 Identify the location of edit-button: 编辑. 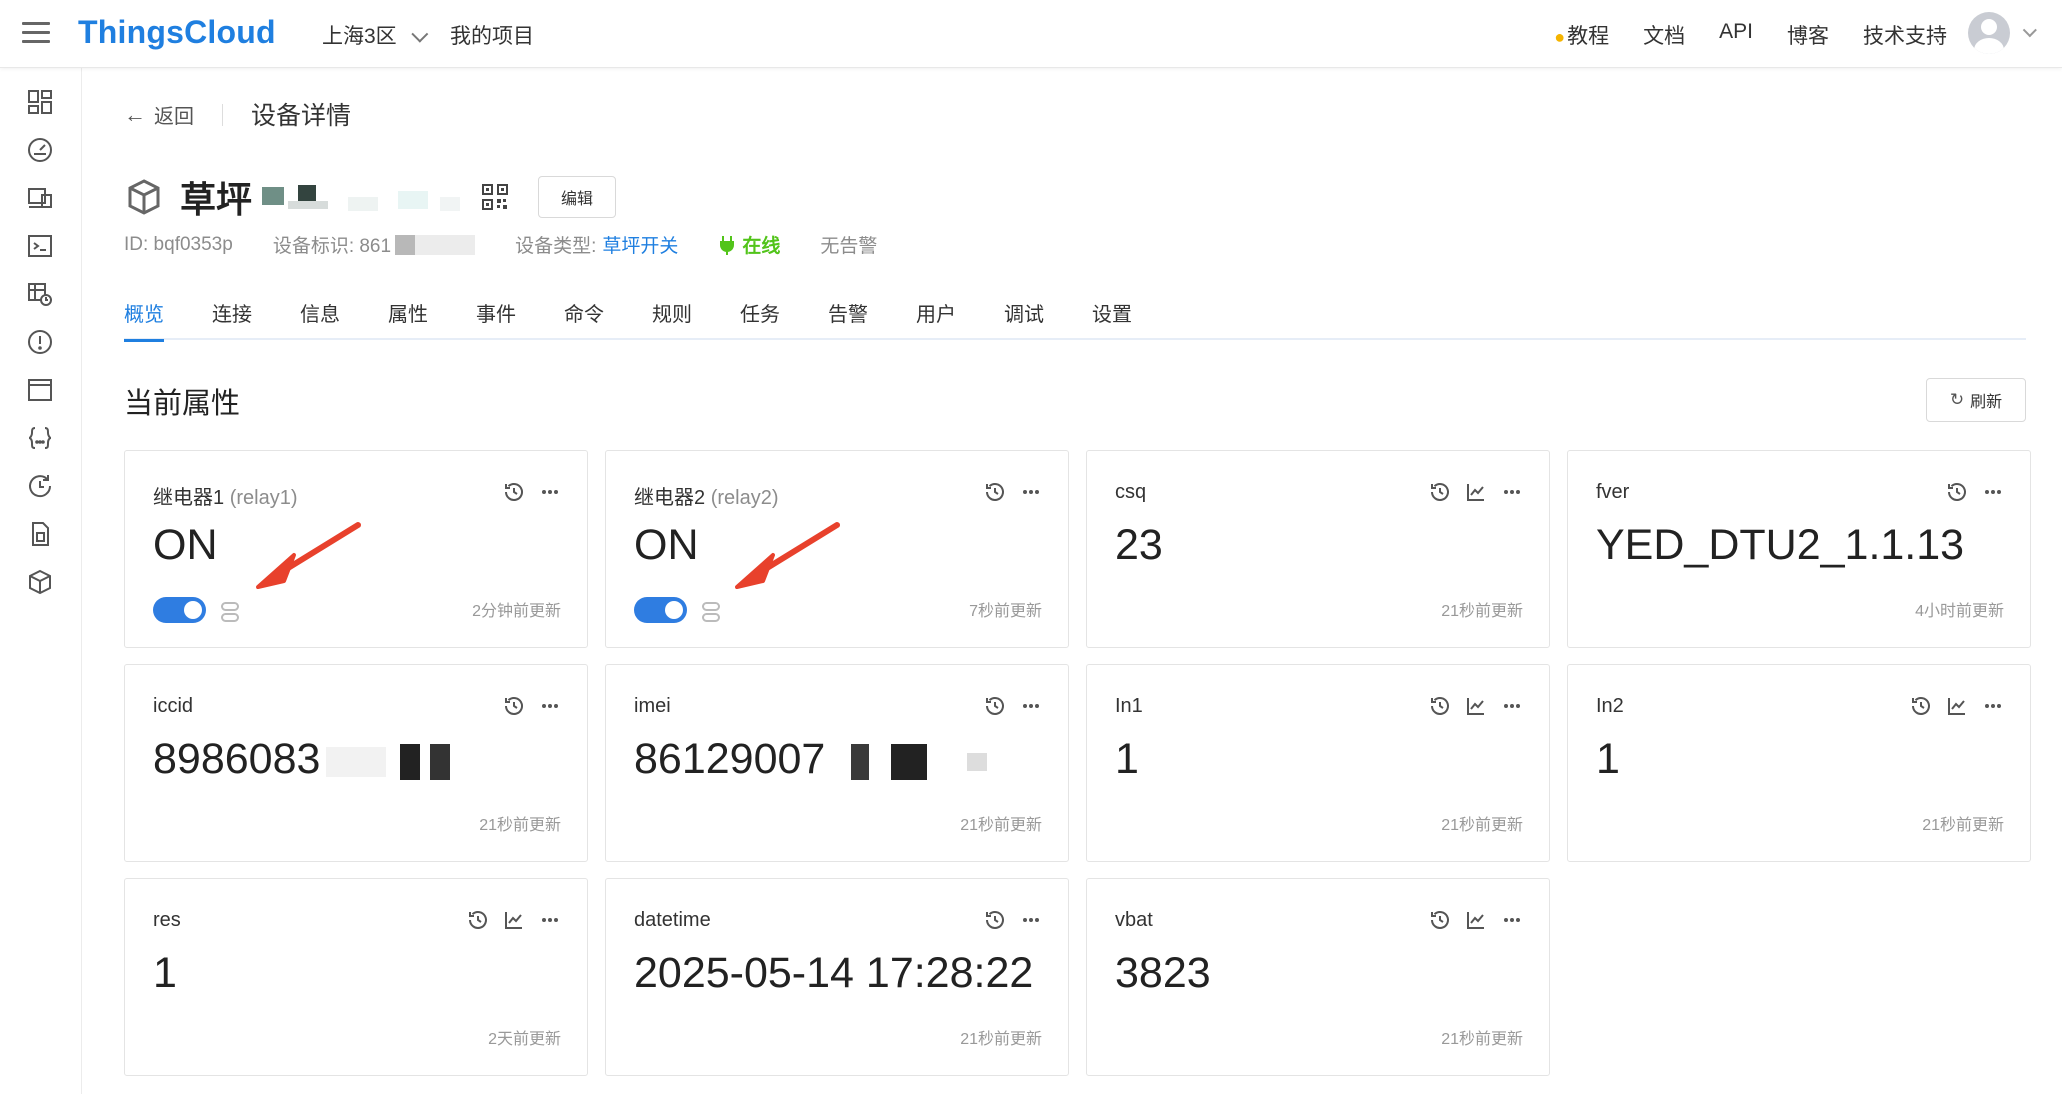
(577, 197).